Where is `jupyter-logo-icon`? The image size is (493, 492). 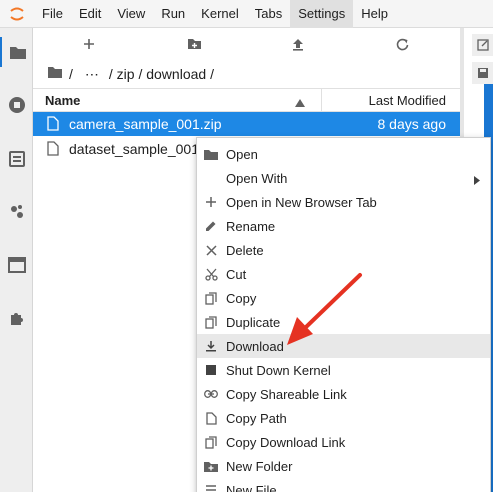 jupyter-logo-icon is located at coordinates (17, 14).